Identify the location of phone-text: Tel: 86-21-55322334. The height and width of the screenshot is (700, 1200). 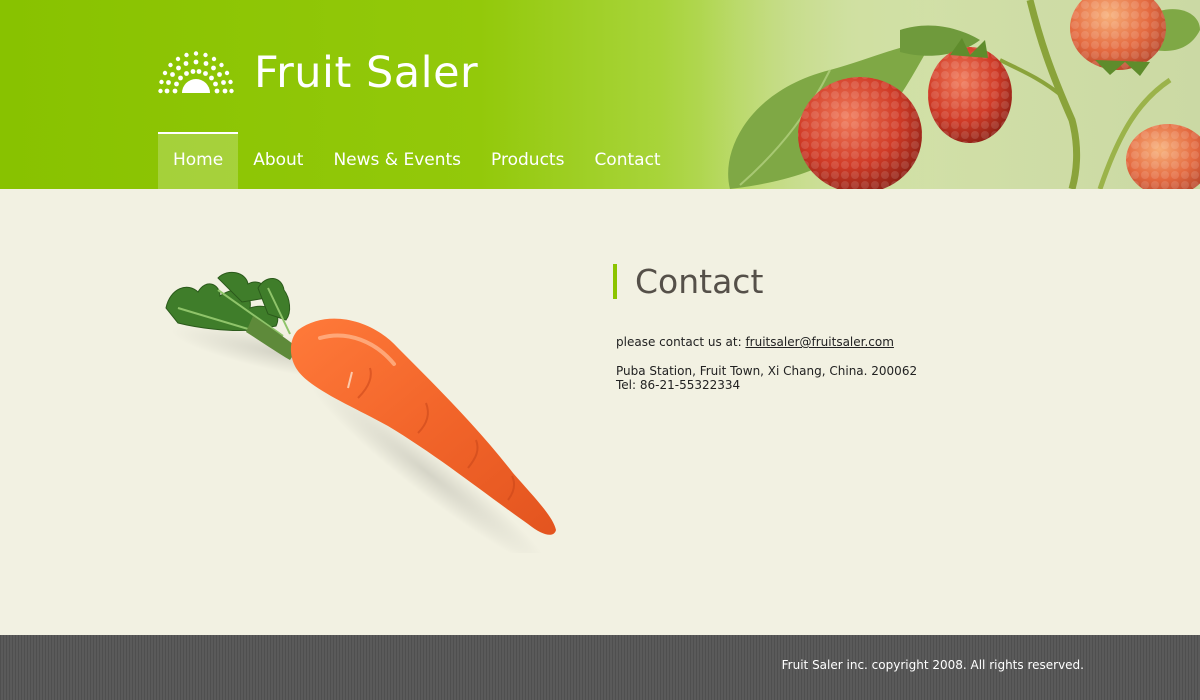
(678, 385).